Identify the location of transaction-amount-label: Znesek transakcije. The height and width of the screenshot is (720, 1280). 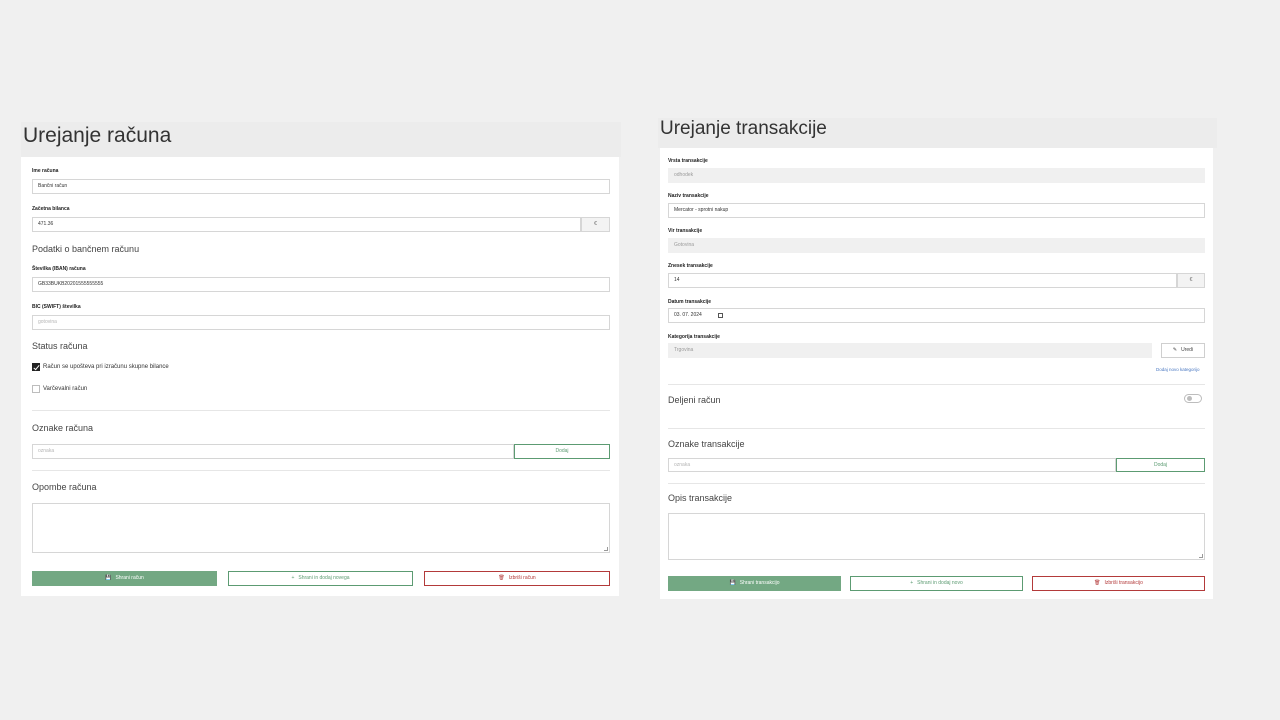
(690, 266).